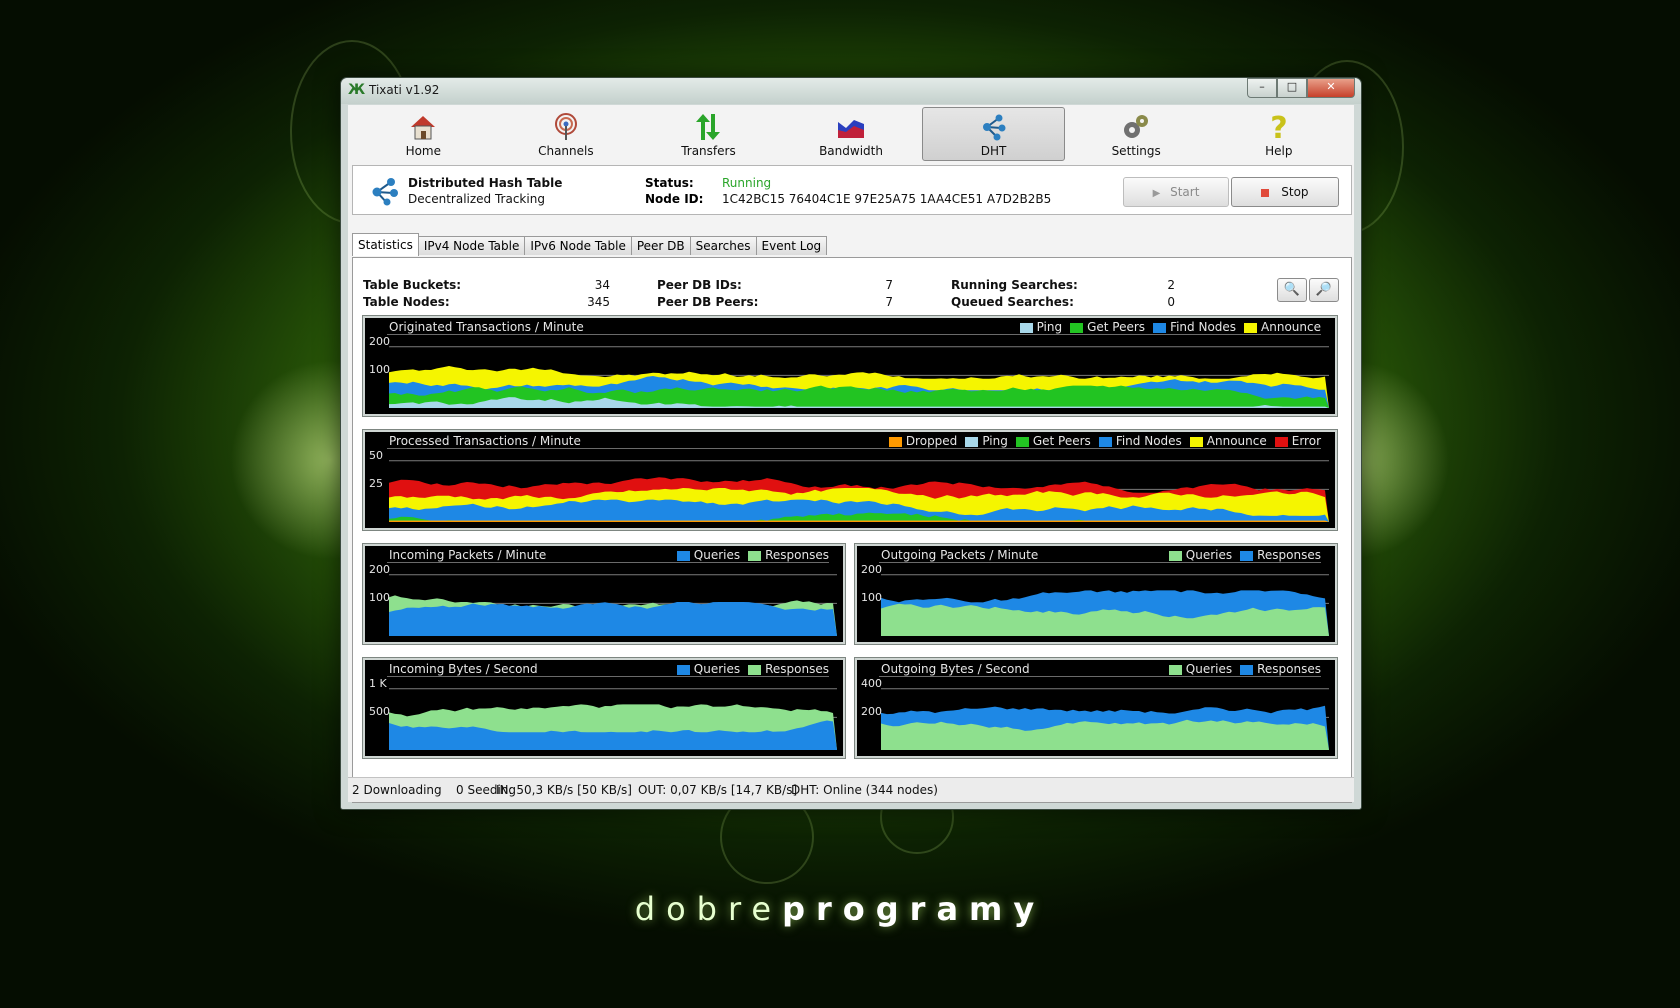 The width and height of the screenshot is (1680, 1008). I want to click on zoom-out-icon: 🔎, so click(1324, 289).